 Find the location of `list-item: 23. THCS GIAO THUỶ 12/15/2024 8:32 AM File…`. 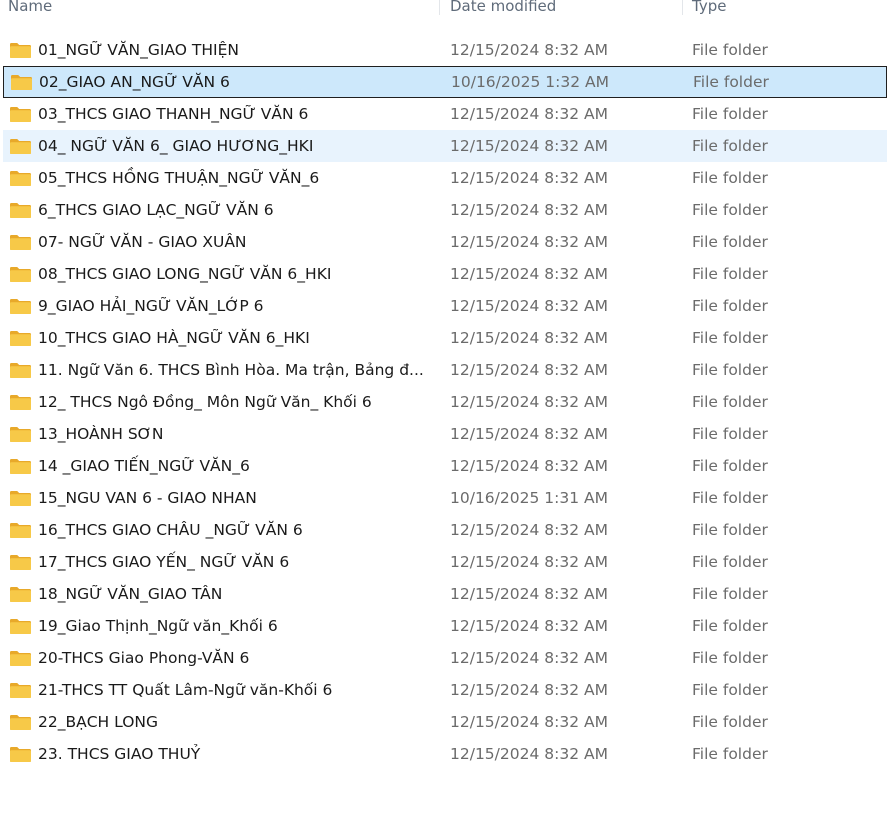

list-item: 23. THCS GIAO THUỶ 12/15/2024 8:32 AM File… is located at coordinates (443, 754).